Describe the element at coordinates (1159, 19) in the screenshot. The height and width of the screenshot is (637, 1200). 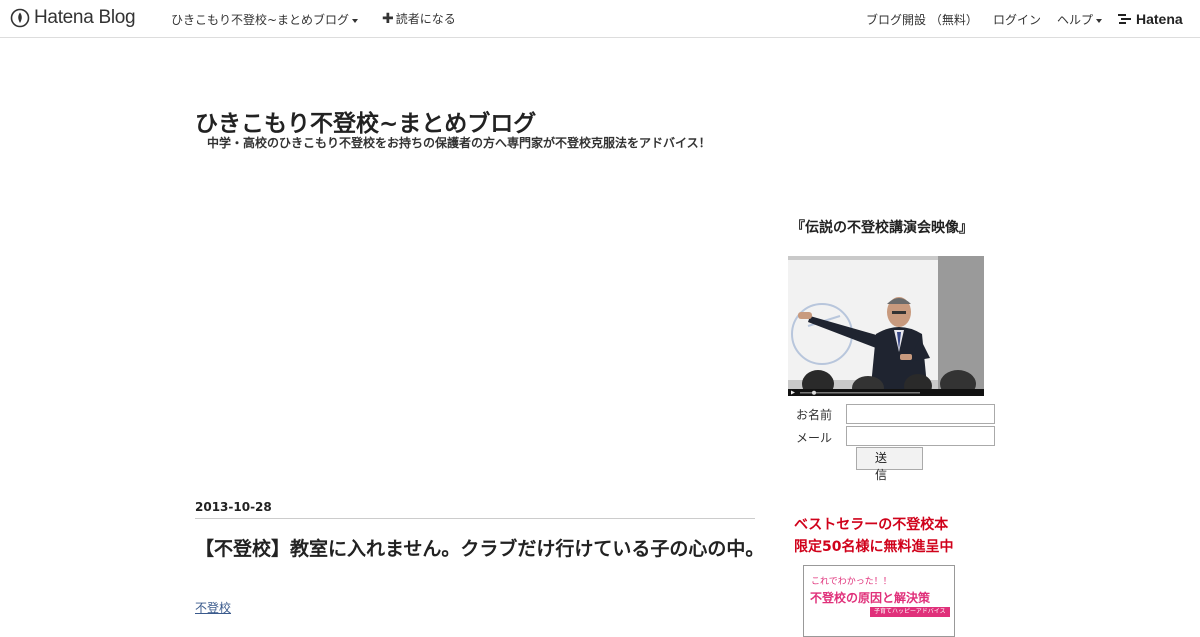
I see `hatena-label: Hatena` at that location.